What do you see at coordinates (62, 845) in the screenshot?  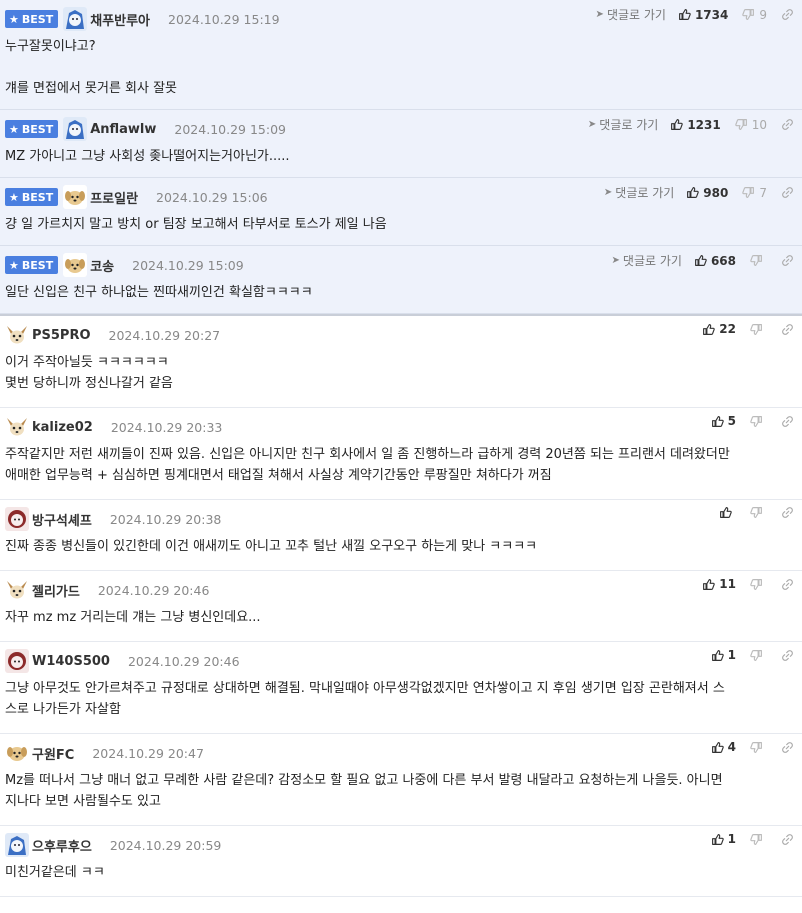 I see `nickname: 으후루후으` at bounding box center [62, 845].